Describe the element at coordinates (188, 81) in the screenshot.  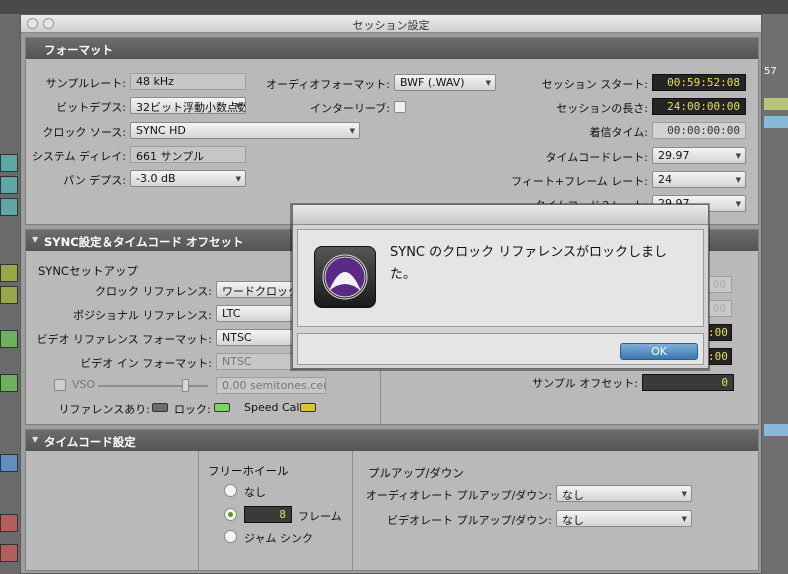
I see `sample-rate-value: 48 kHz` at that location.